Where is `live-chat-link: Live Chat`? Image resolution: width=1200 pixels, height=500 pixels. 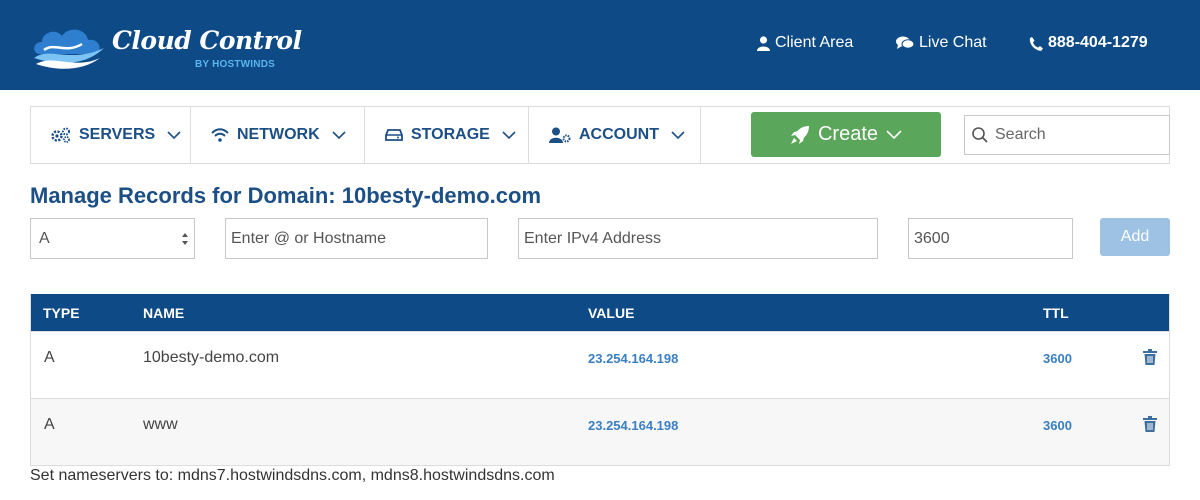 live-chat-link: Live Chat is located at coordinates (941, 43).